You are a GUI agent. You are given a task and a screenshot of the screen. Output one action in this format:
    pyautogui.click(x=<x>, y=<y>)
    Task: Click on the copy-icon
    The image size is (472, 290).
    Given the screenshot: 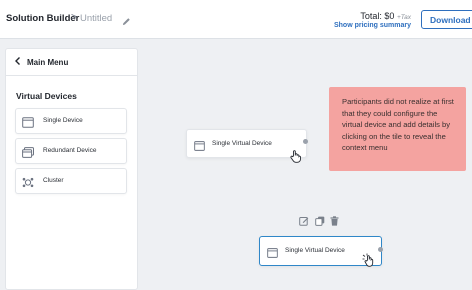 What is the action you would take?
    pyautogui.click(x=320, y=222)
    